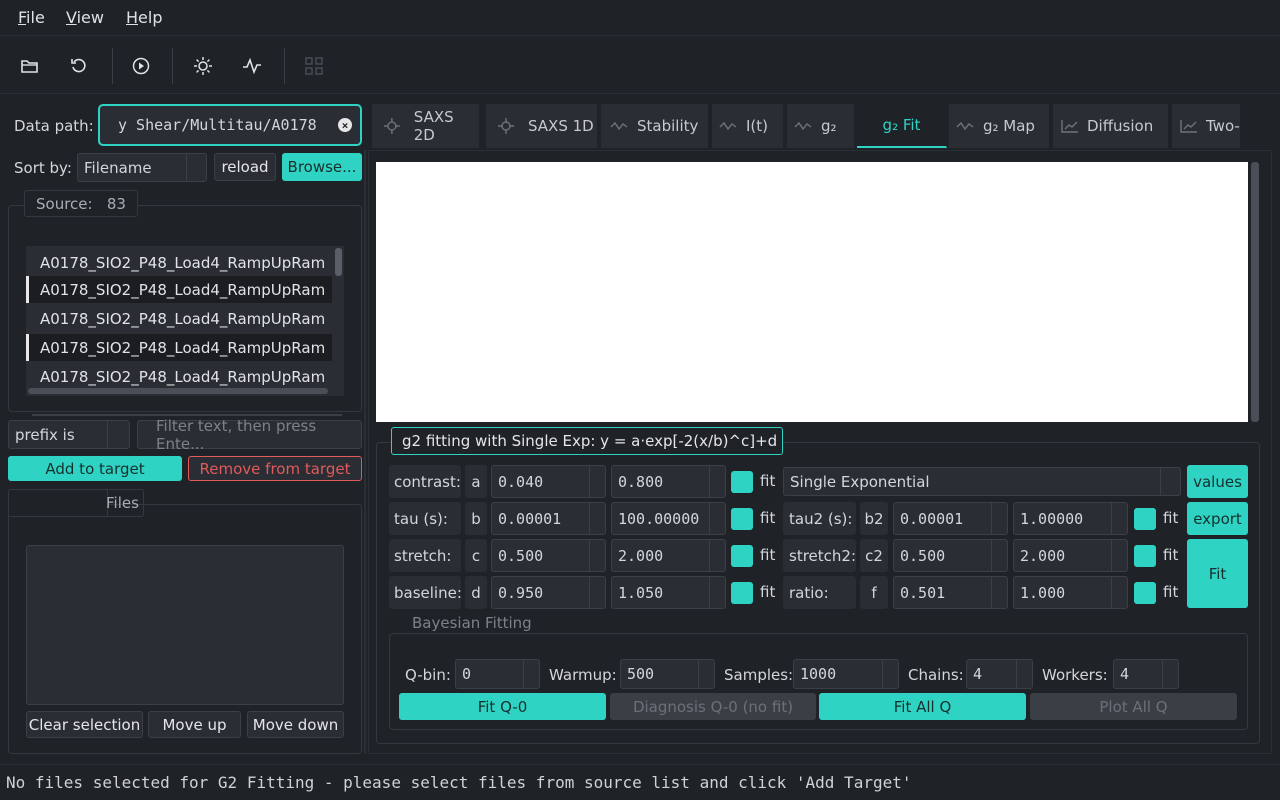  I want to click on chains-spinbox: 4, so click(999, 674).